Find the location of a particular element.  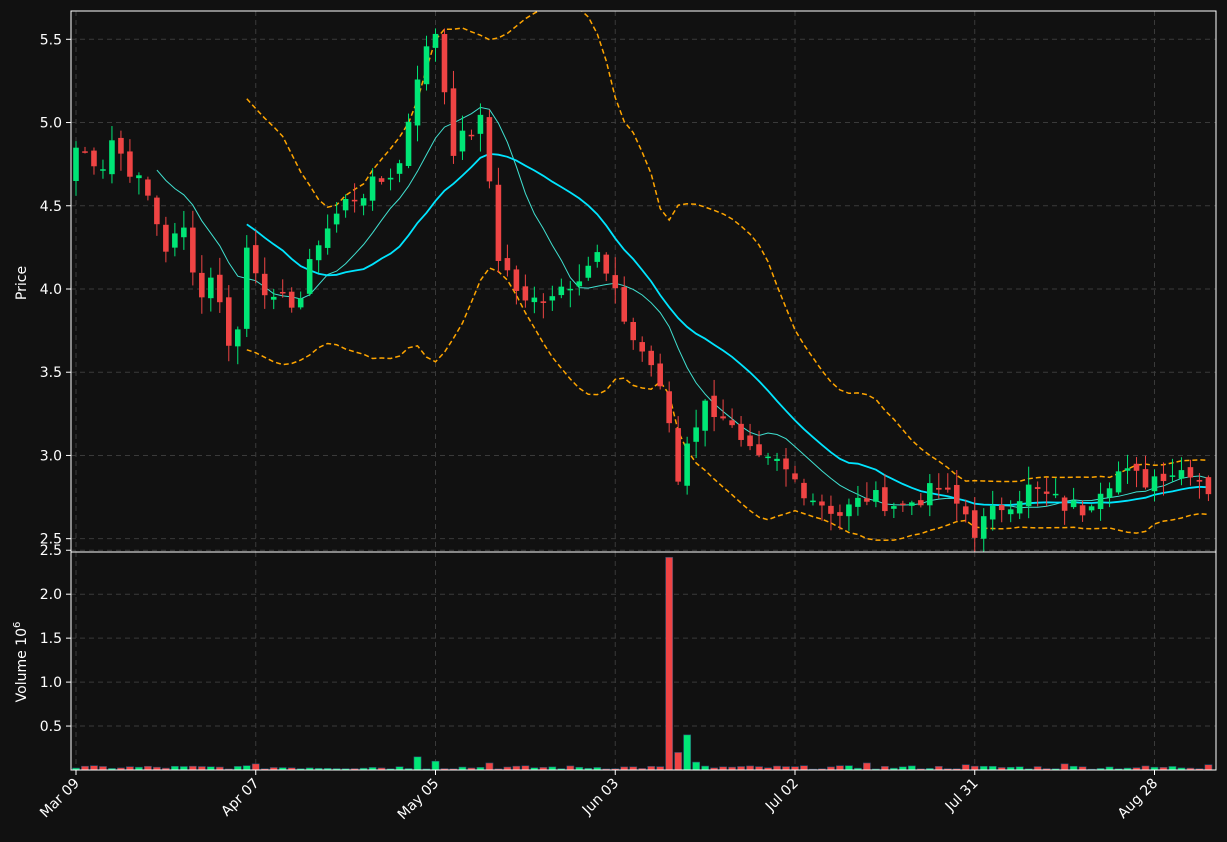

volume-tick-label: 0.5 is located at coordinates (51, 727).